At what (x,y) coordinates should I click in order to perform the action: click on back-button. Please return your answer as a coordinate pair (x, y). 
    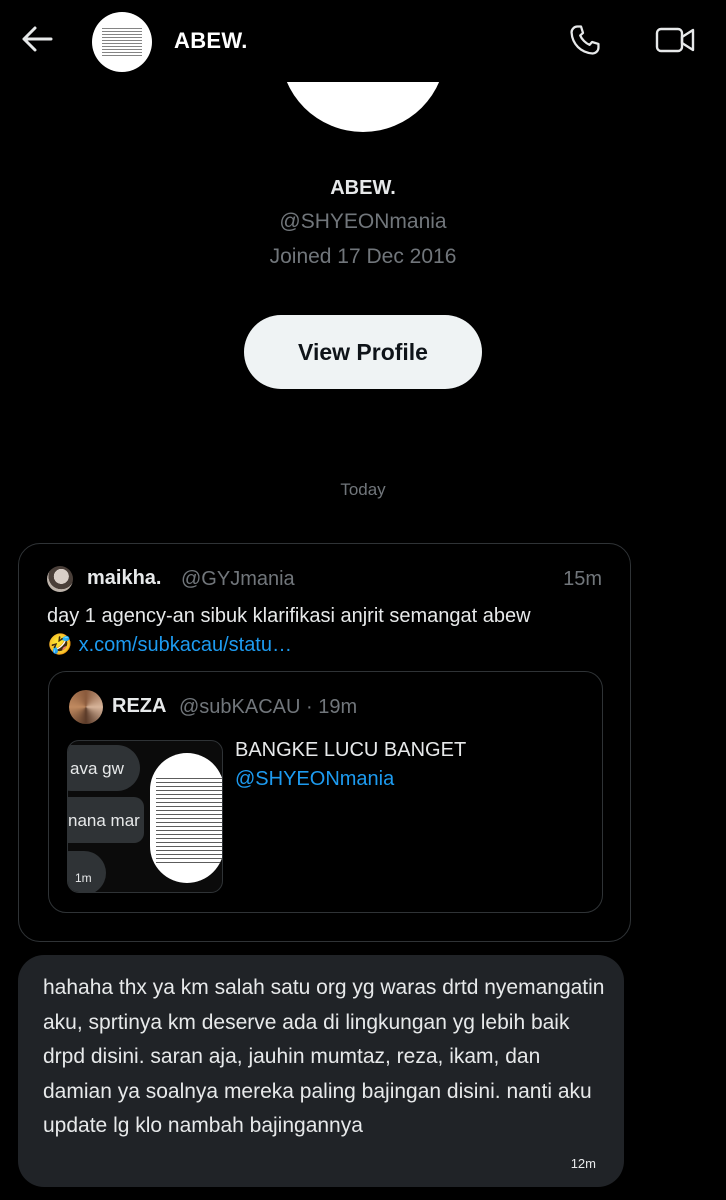
    Looking at the image, I should click on (37, 41).